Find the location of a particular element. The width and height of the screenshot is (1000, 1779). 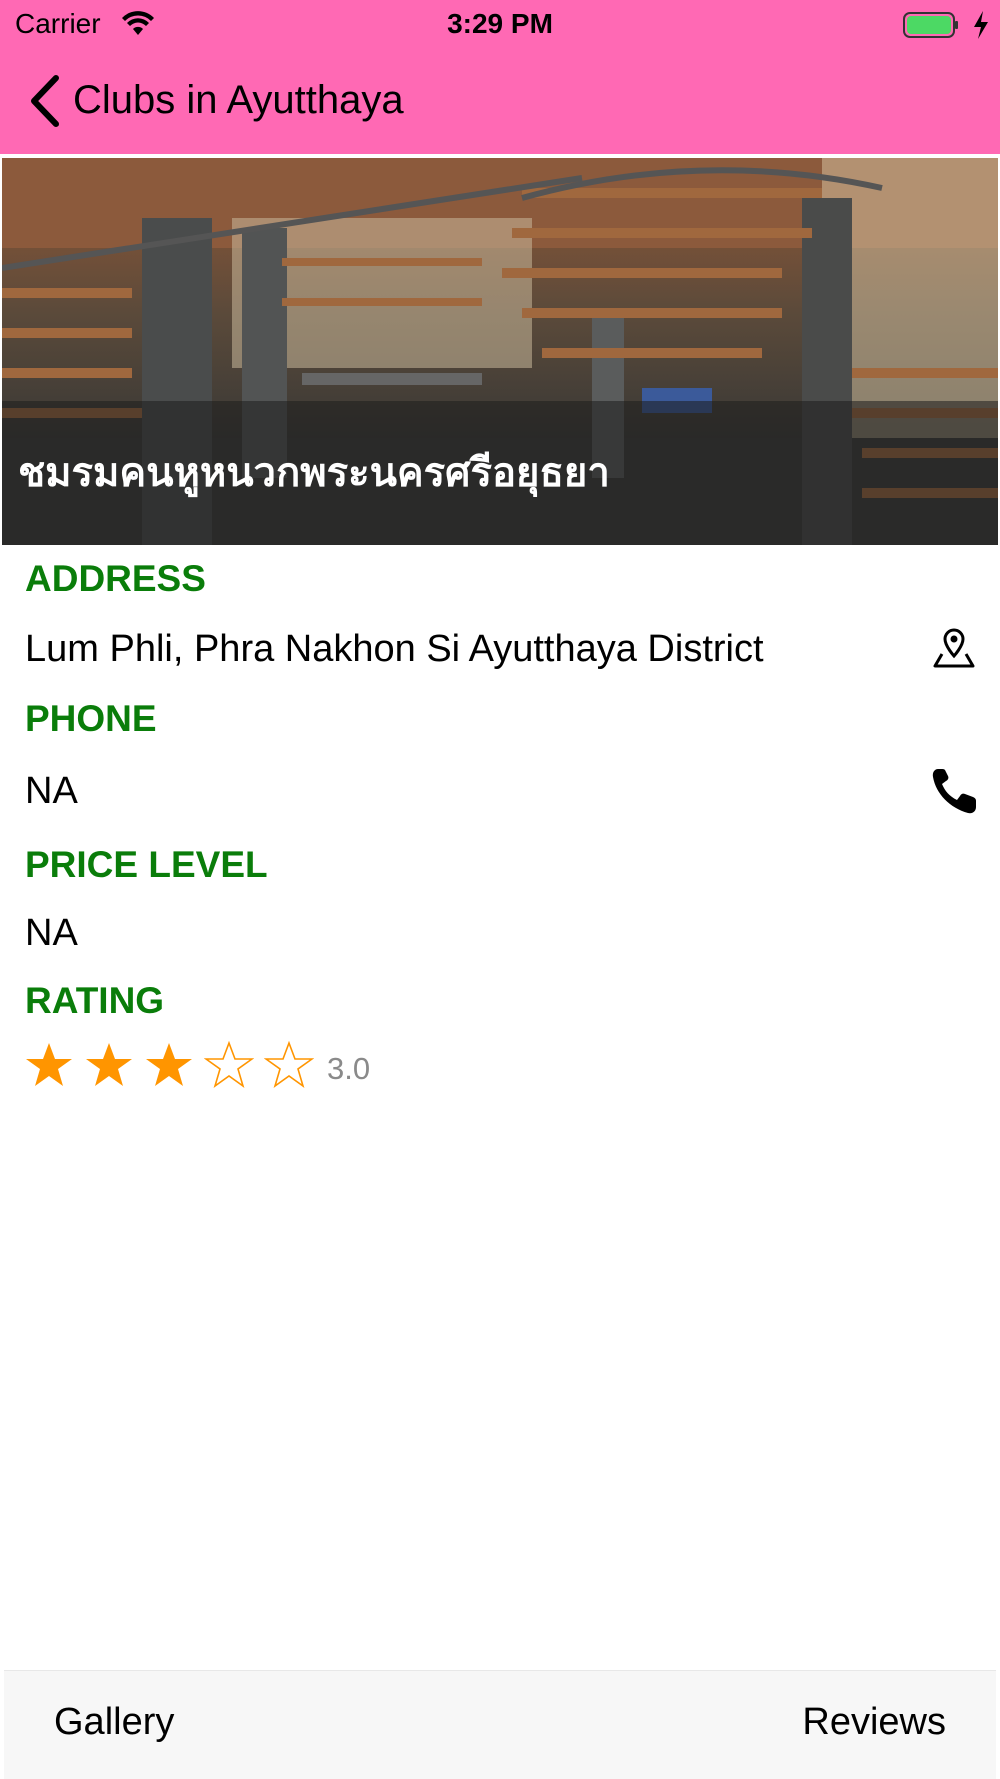

status-time: 3:29 PM is located at coordinates (500, 23).